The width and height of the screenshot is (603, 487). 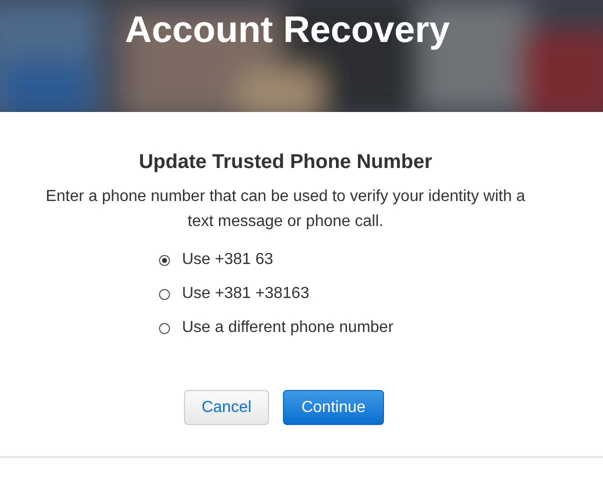 I want to click on continue-button: Continue, so click(x=333, y=407).